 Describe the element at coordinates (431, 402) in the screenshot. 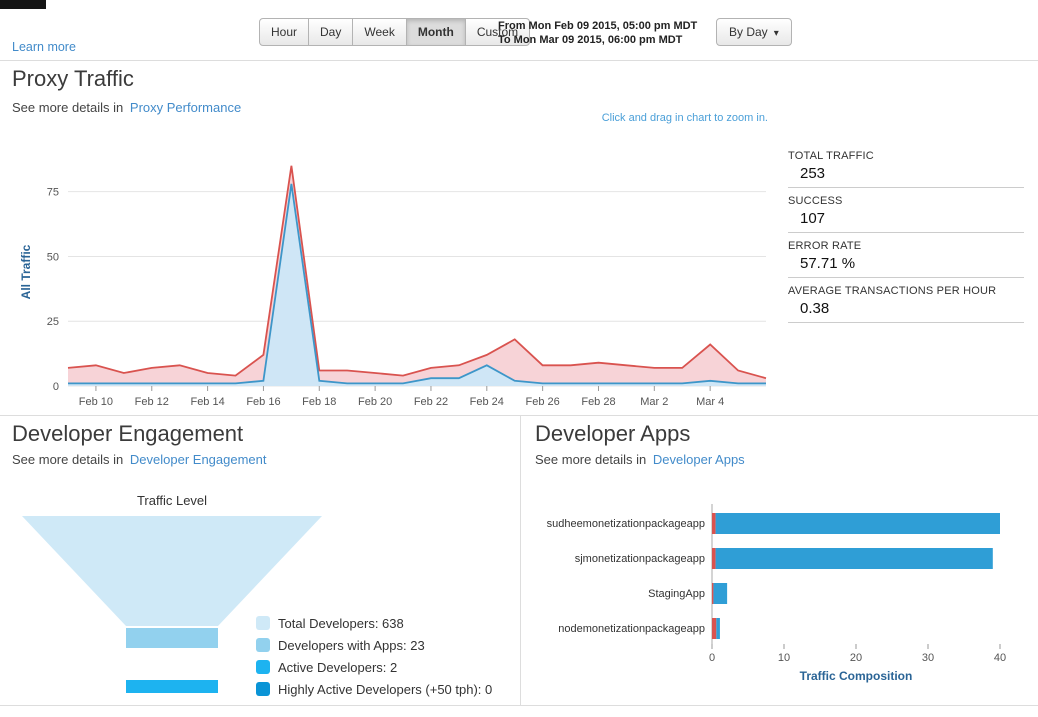

I see `svg-text: Feb 22` at that location.